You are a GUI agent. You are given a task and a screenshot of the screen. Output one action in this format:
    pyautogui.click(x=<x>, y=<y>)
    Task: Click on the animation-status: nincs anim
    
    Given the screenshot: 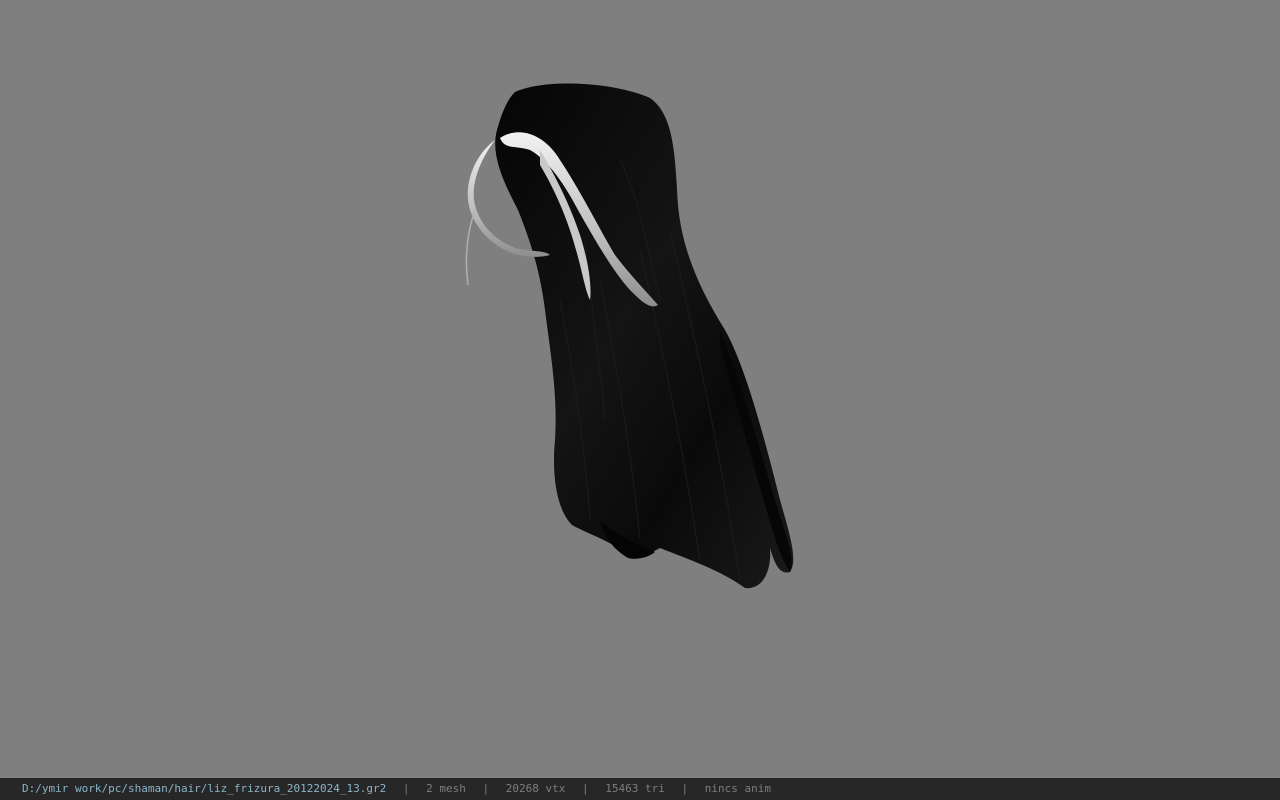 What is the action you would take?
    pyautogui.click(x=737, y=788)
    